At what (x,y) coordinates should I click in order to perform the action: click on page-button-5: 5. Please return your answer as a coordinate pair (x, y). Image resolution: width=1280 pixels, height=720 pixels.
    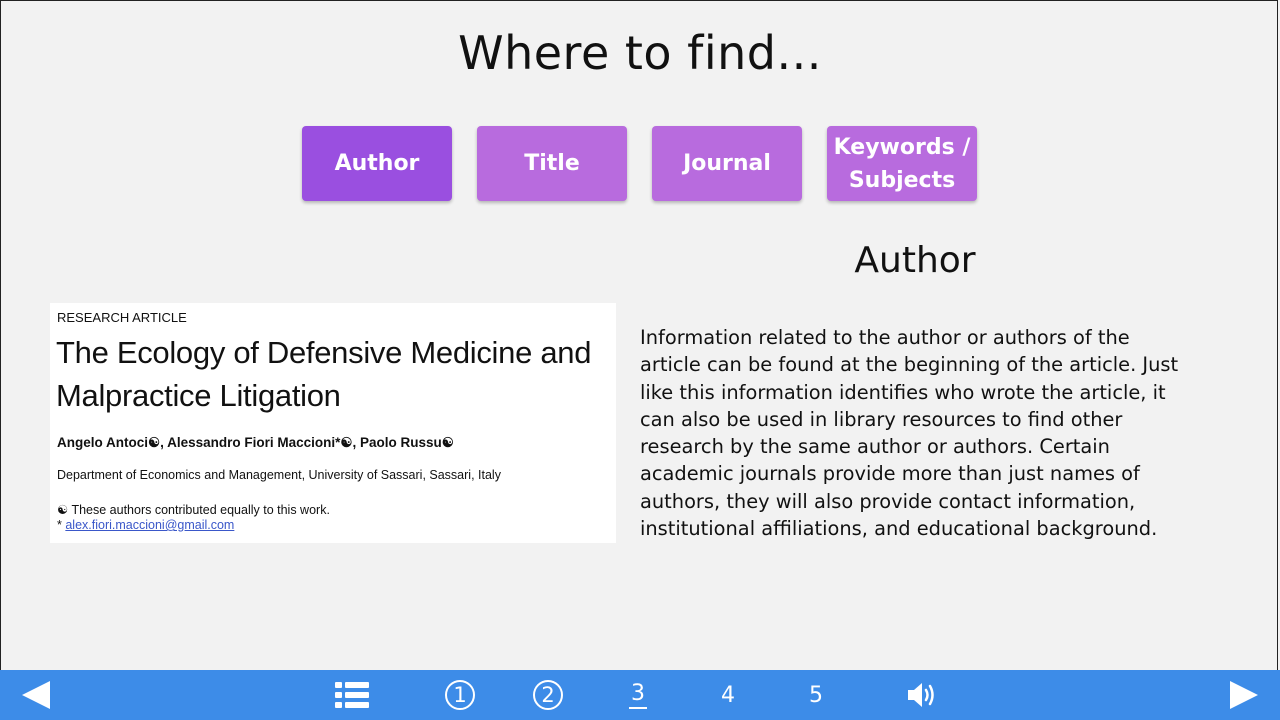
    Looking at the image, I should click on (816, 695).